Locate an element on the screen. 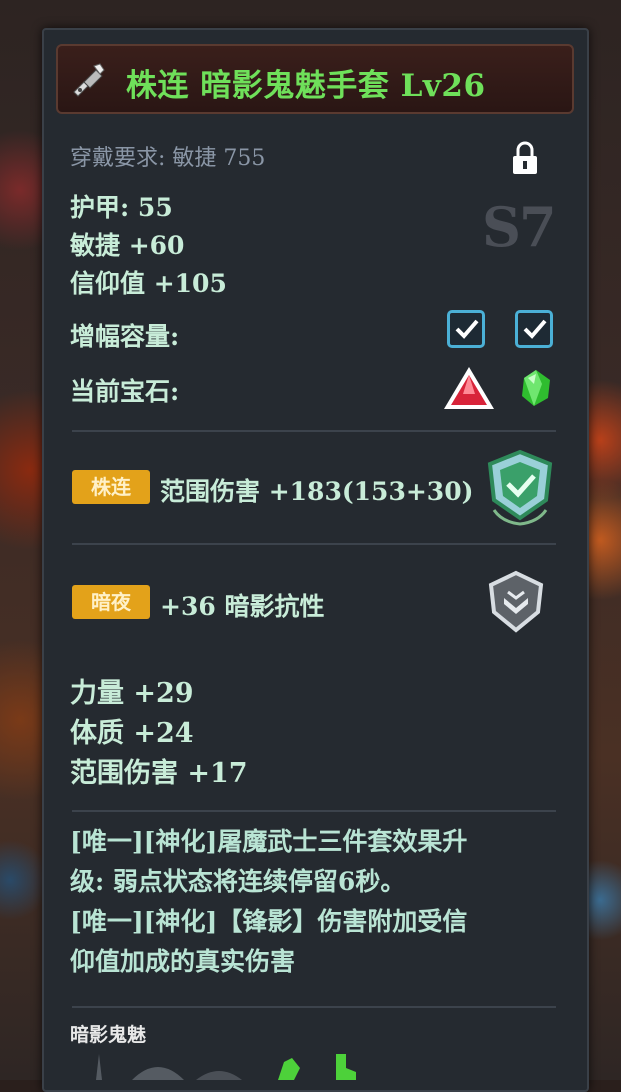 The width and height of the screenshot is (621, 1092). description-line: 仰值加成的真实伤害 is located at coordinates (183, 961).